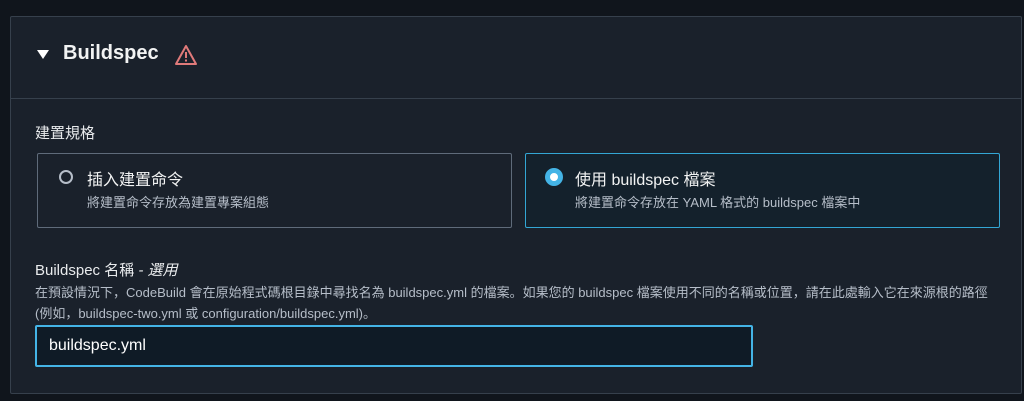 This screenshot has width=1024, height=401. I want to click on buildspec-name-label-text: Buildspec 名稱, so click(85, 270).